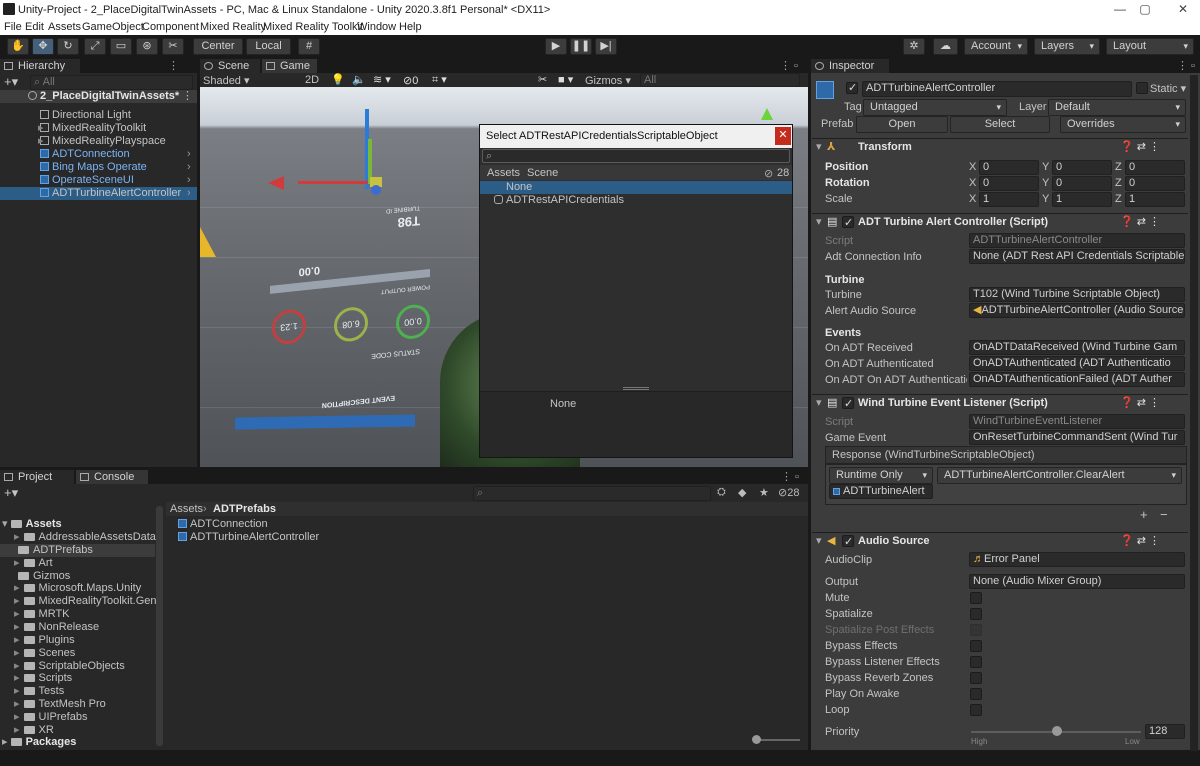 The width and height of the screenshot is (1200, 766). Describe the element at coordinates (1077, 294) in the screenshot. I see `turbine-field: T102 (Wind Turbine Scriptable Object)` at that location.